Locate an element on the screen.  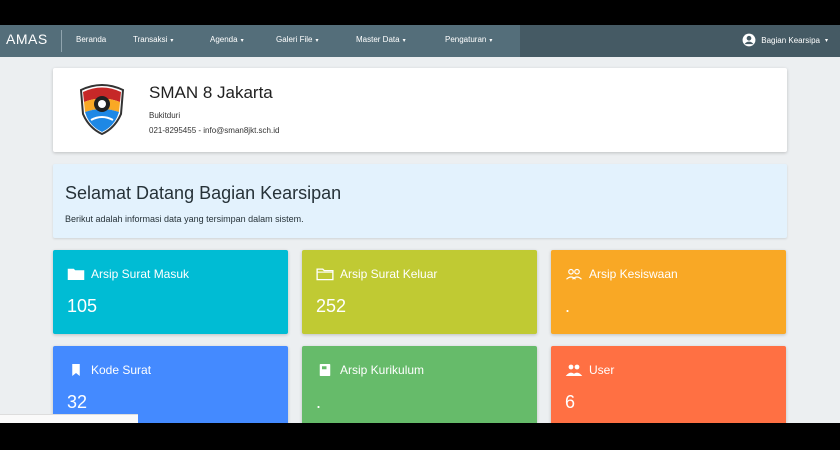
nav-galeri-file: Galeri File ▾ is located at coordinates (297, 39).